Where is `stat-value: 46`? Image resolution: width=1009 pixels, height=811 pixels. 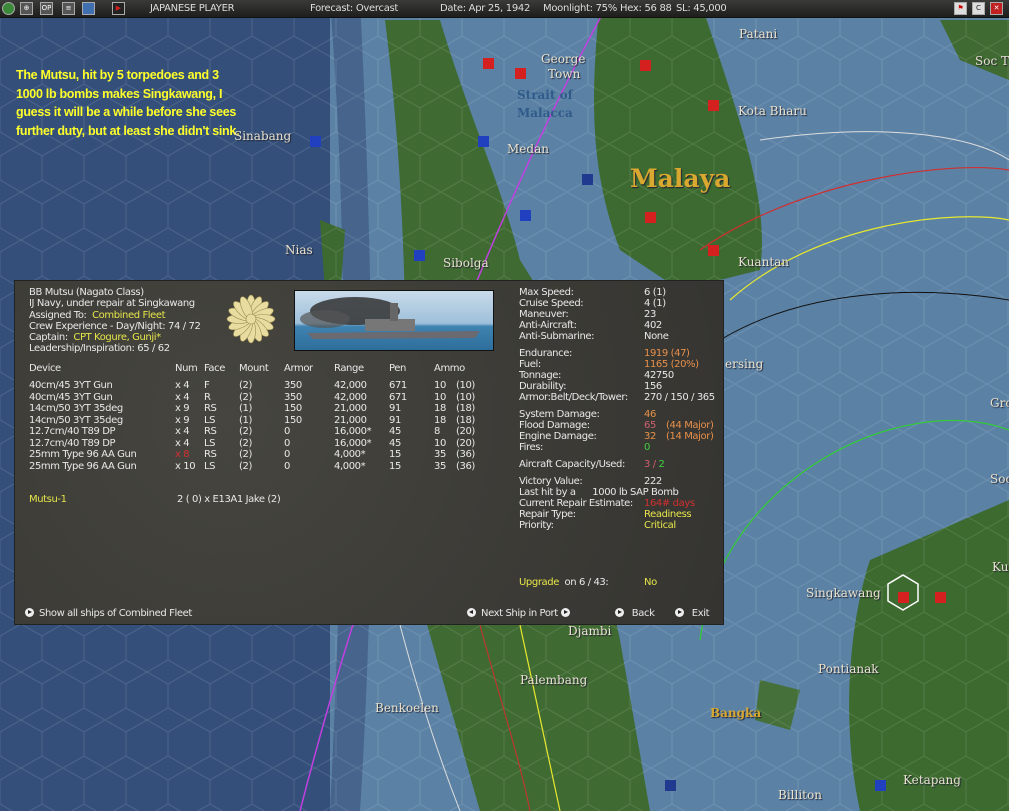 stat-value: 46 is located at coordinates (650, 414).